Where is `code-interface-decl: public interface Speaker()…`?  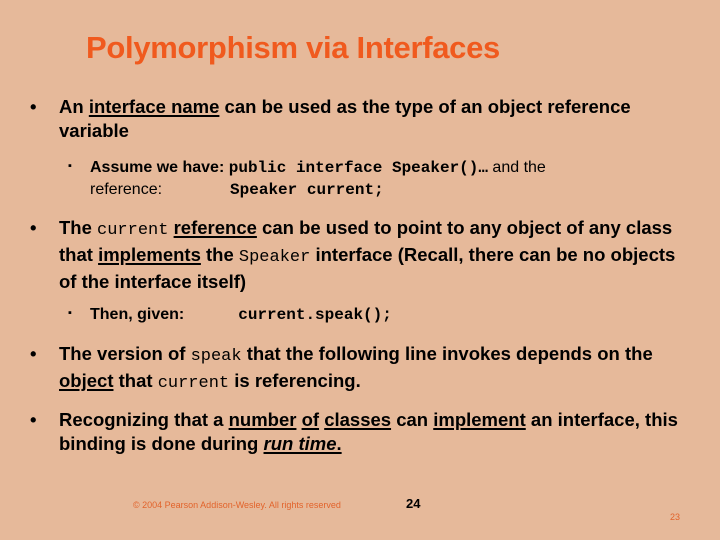
code-interface-decl: public interface Speaker()… is located at coordinates (358, 168).